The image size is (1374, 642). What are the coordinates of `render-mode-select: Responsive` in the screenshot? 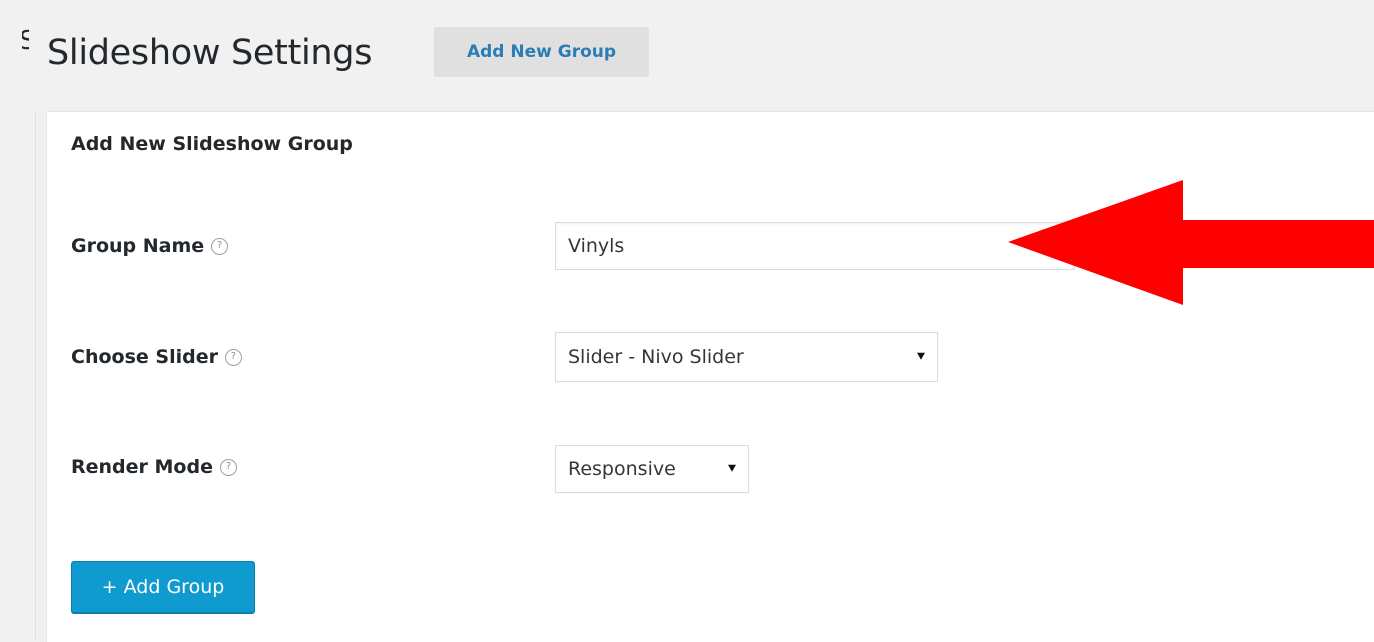 It's located at (652, 469).